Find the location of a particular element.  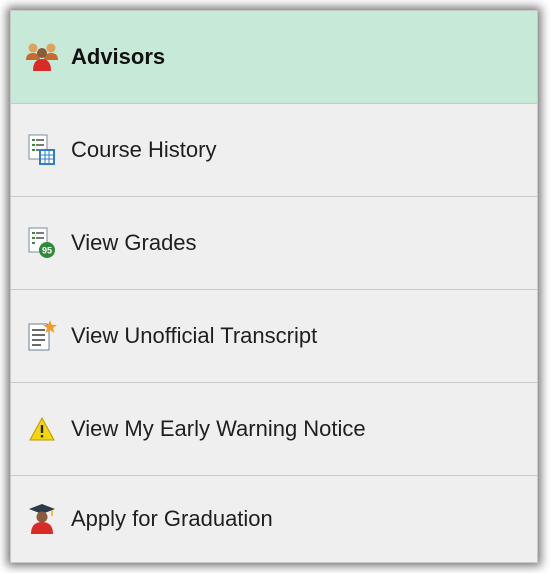

menu-item-apply-graduation: Apply for Graduation is located at coordinates (274, 519).